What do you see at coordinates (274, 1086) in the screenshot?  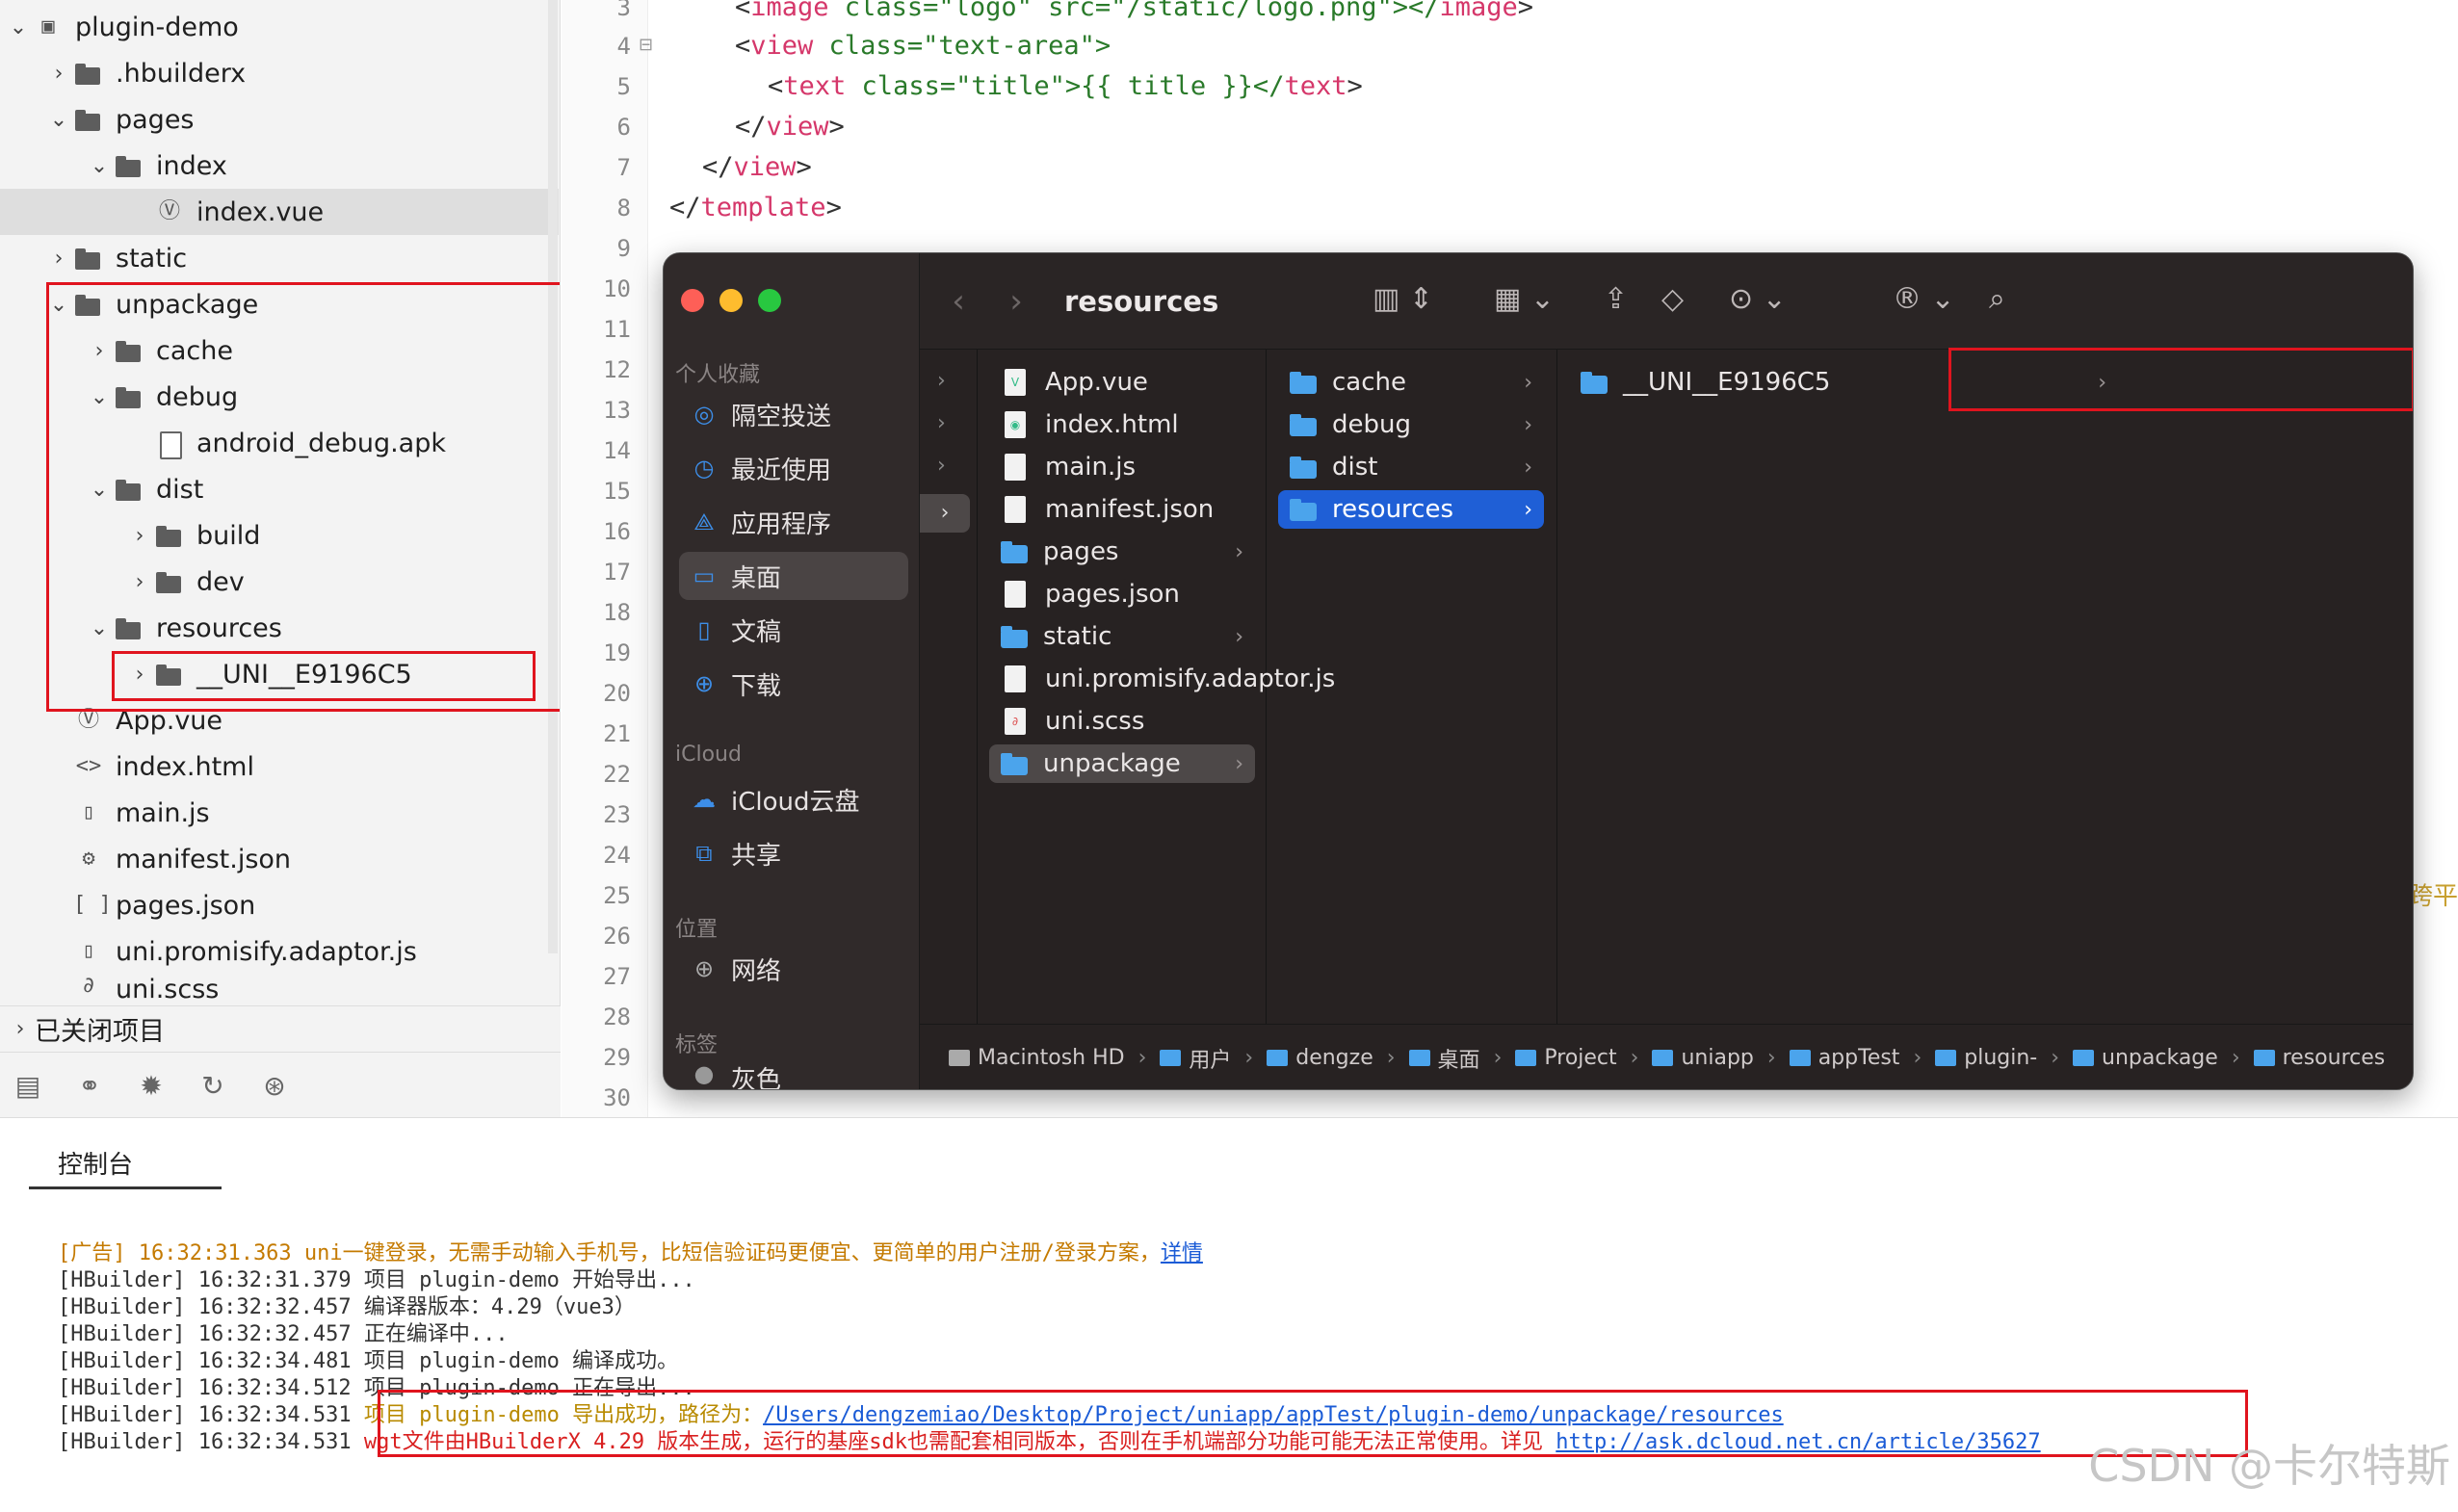 I see `plugin-icon: ⊛` at bounding box center [274, 1086].